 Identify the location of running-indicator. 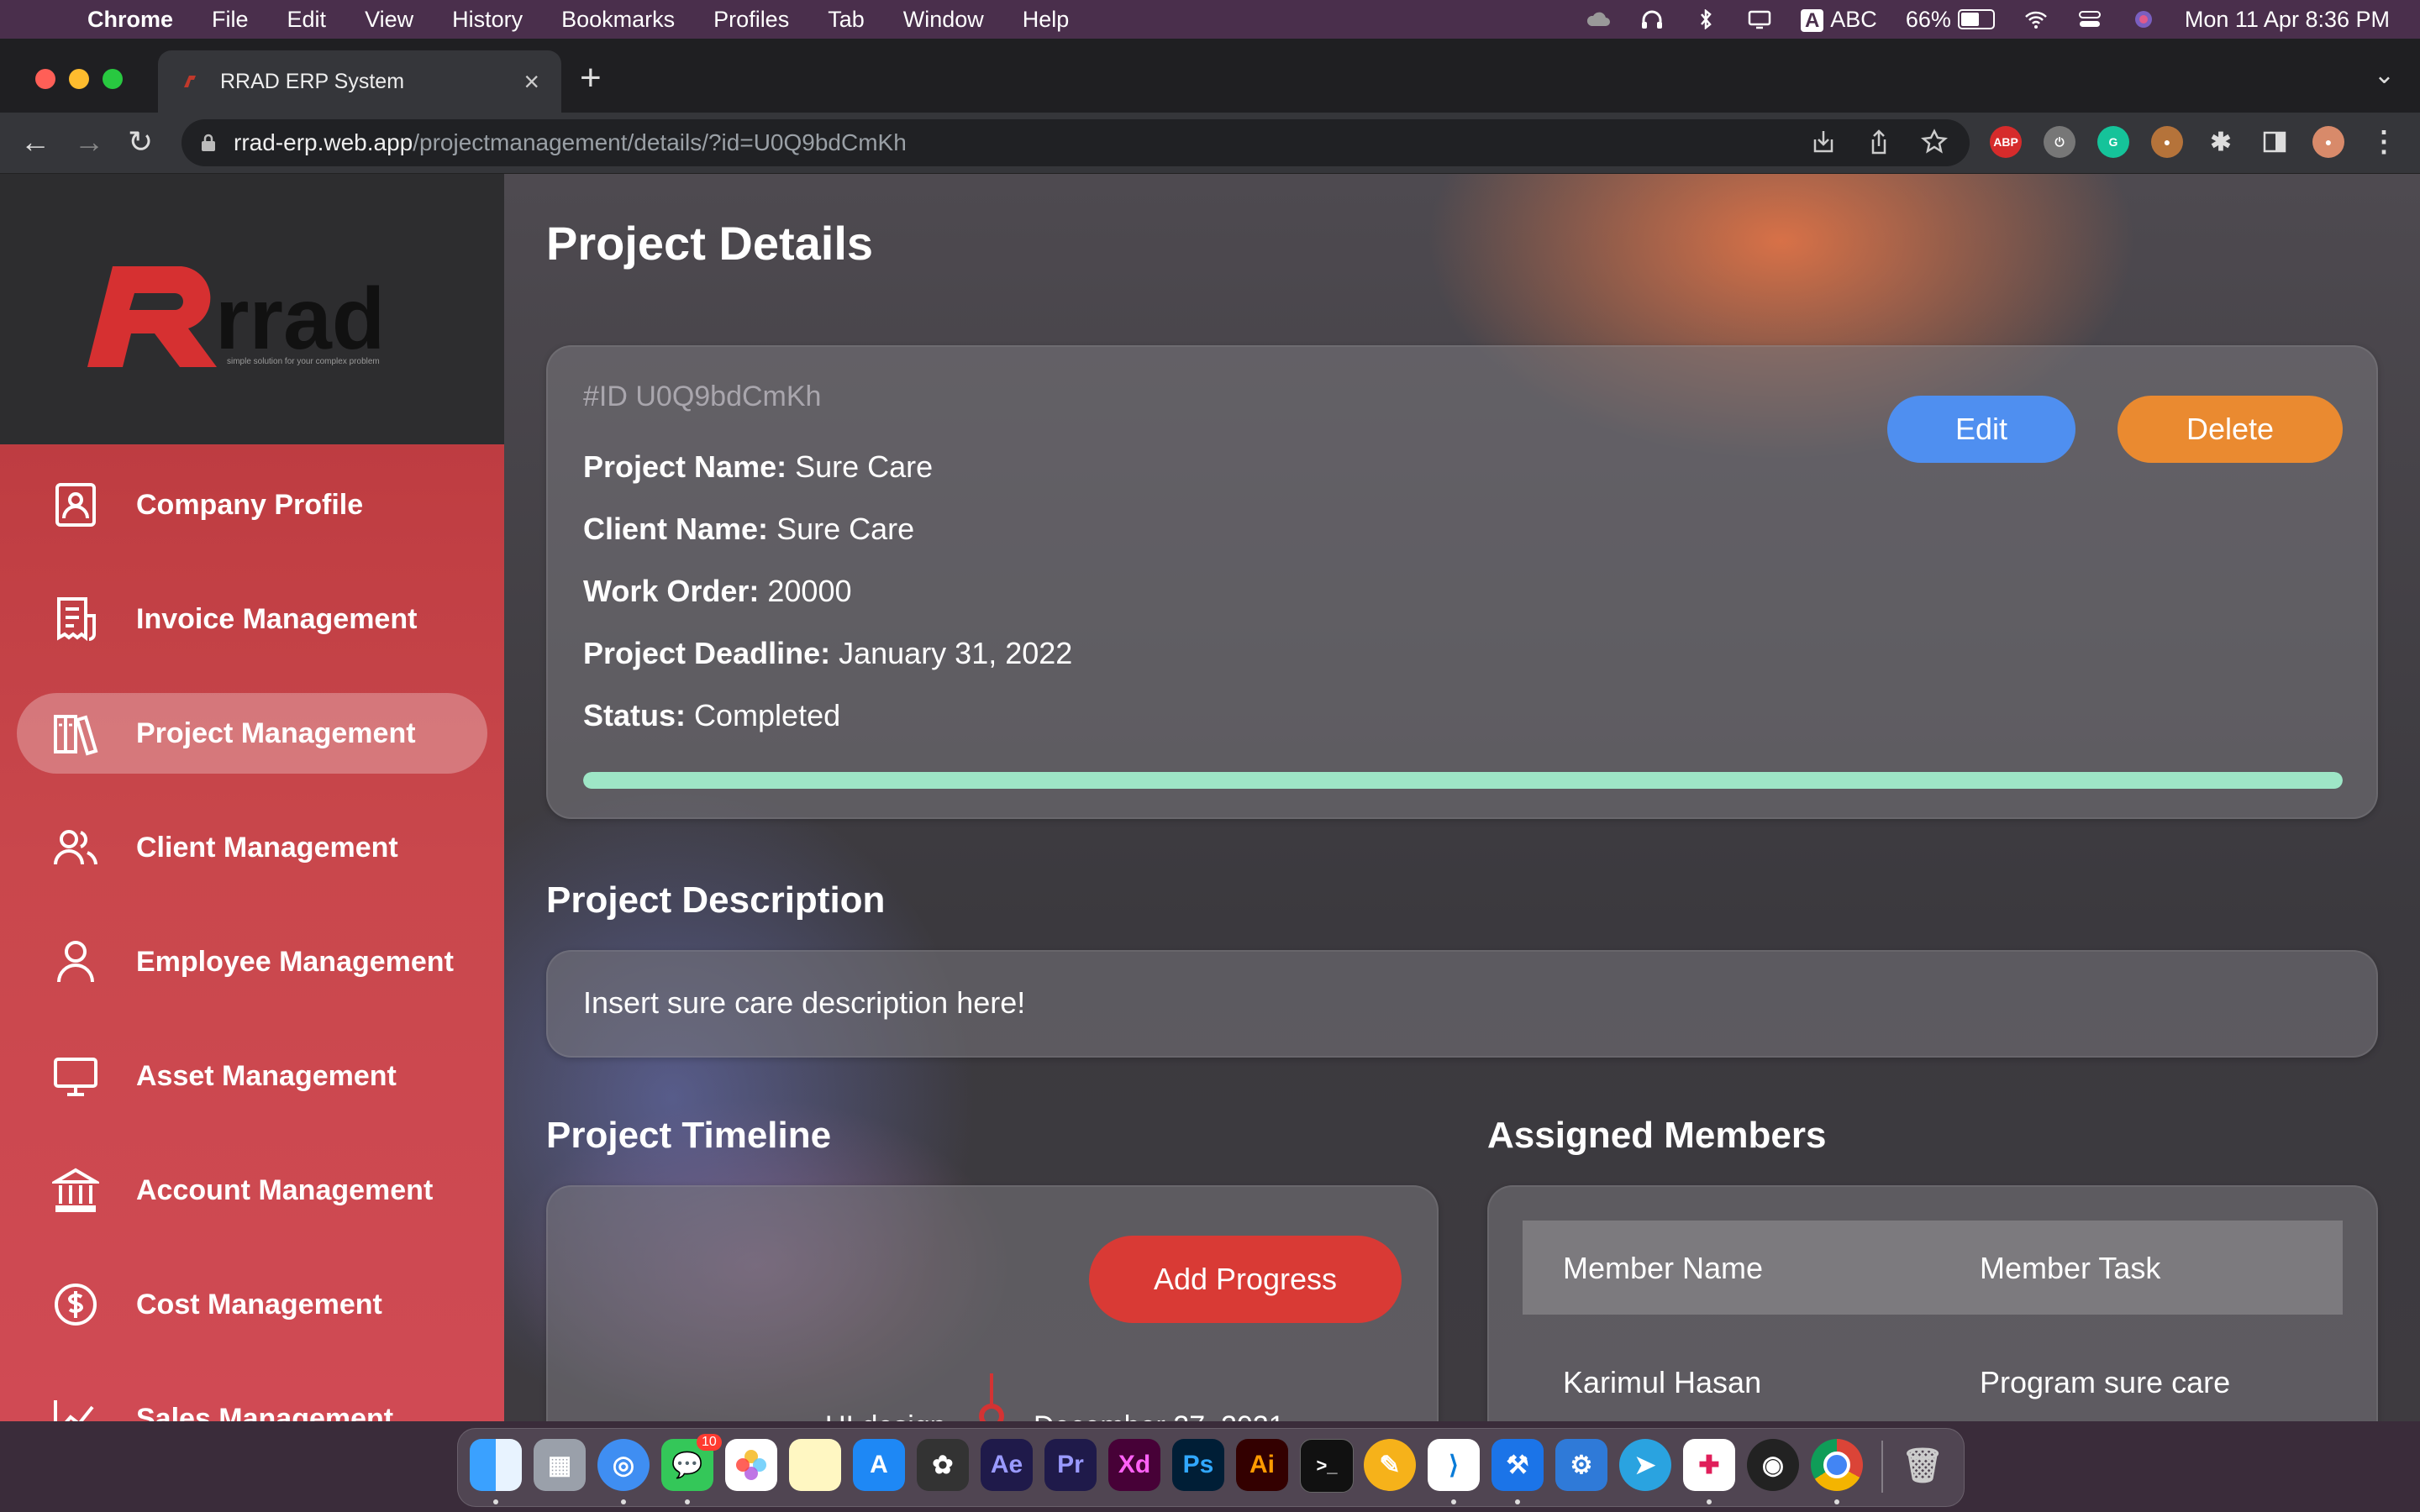
(1453, 1501).